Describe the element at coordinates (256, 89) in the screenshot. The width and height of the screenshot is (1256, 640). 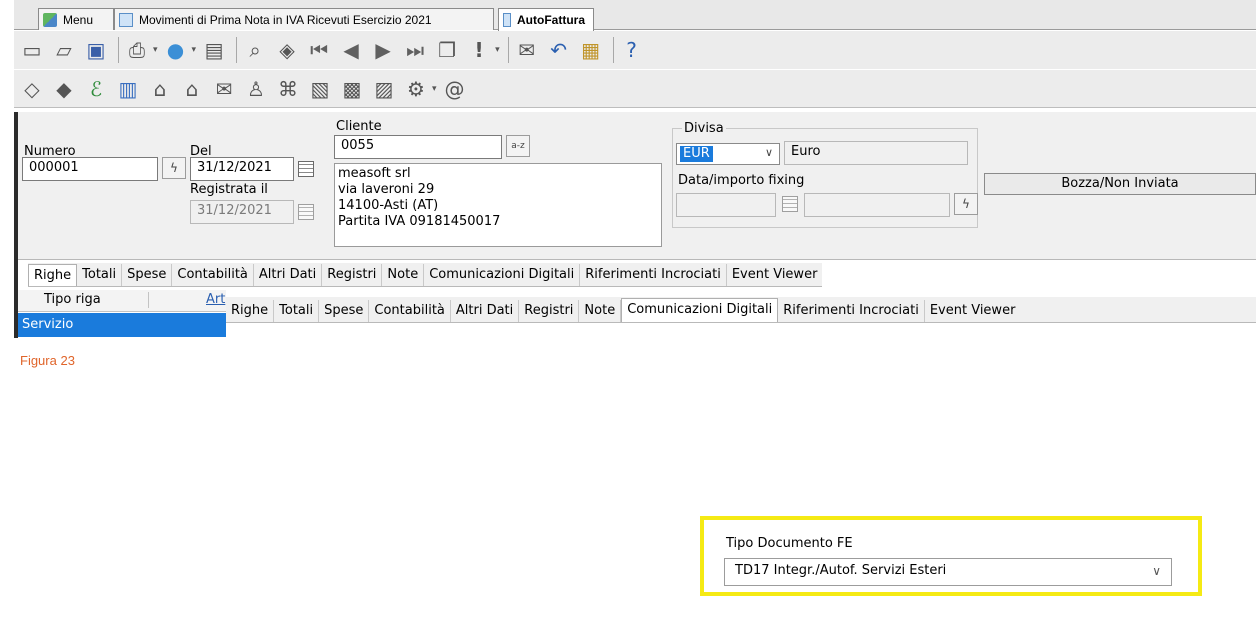
I see `user-icon: ♙` at that location.